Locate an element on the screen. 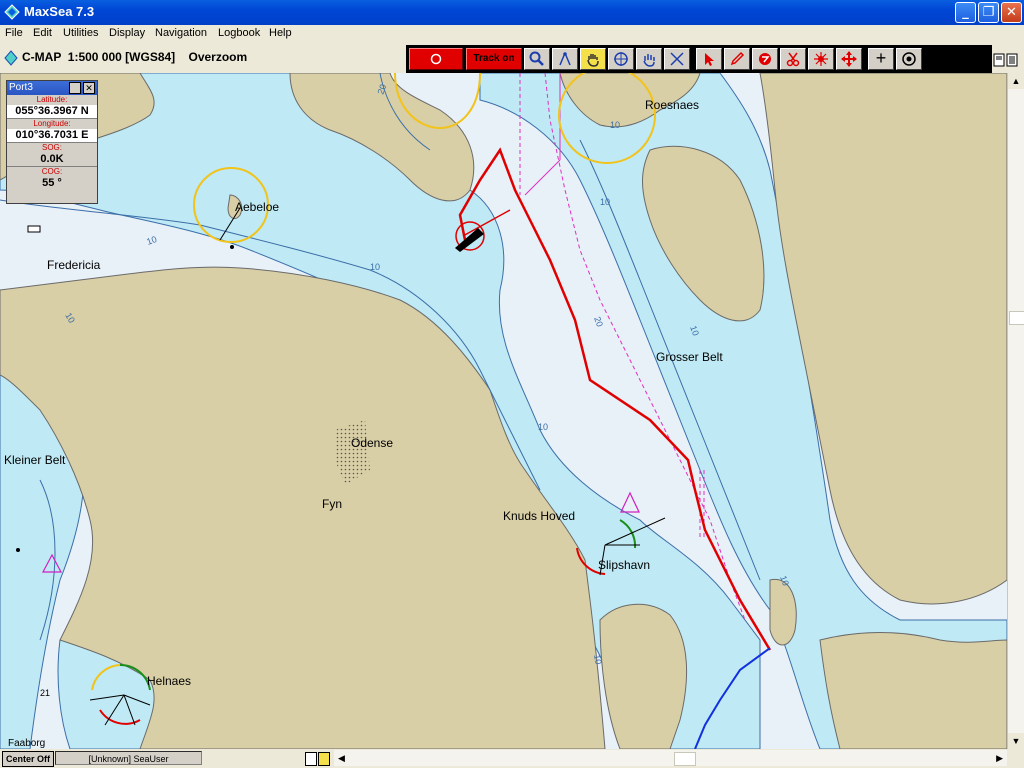  grab-tool is located at coordinates (649, 59).